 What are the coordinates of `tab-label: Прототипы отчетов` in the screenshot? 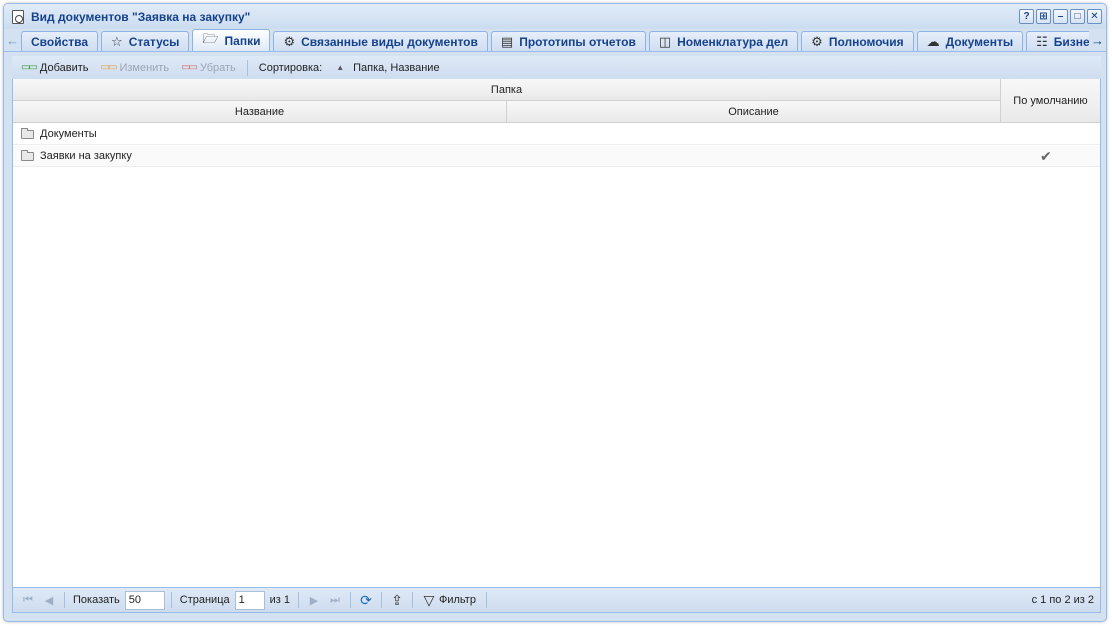 It's located at (577, 41).